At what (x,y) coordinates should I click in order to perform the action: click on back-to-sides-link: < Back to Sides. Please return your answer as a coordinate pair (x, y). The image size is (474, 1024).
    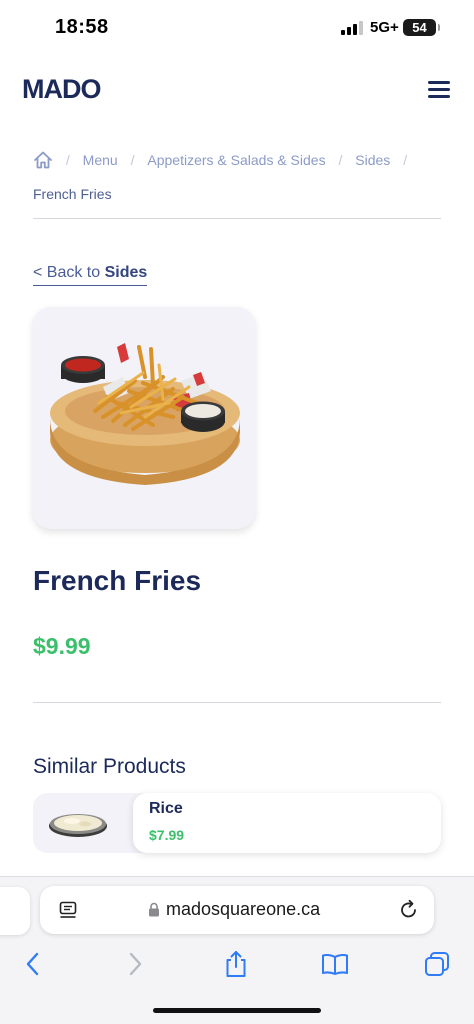
    Looking at the image, I should click on (90, 275).